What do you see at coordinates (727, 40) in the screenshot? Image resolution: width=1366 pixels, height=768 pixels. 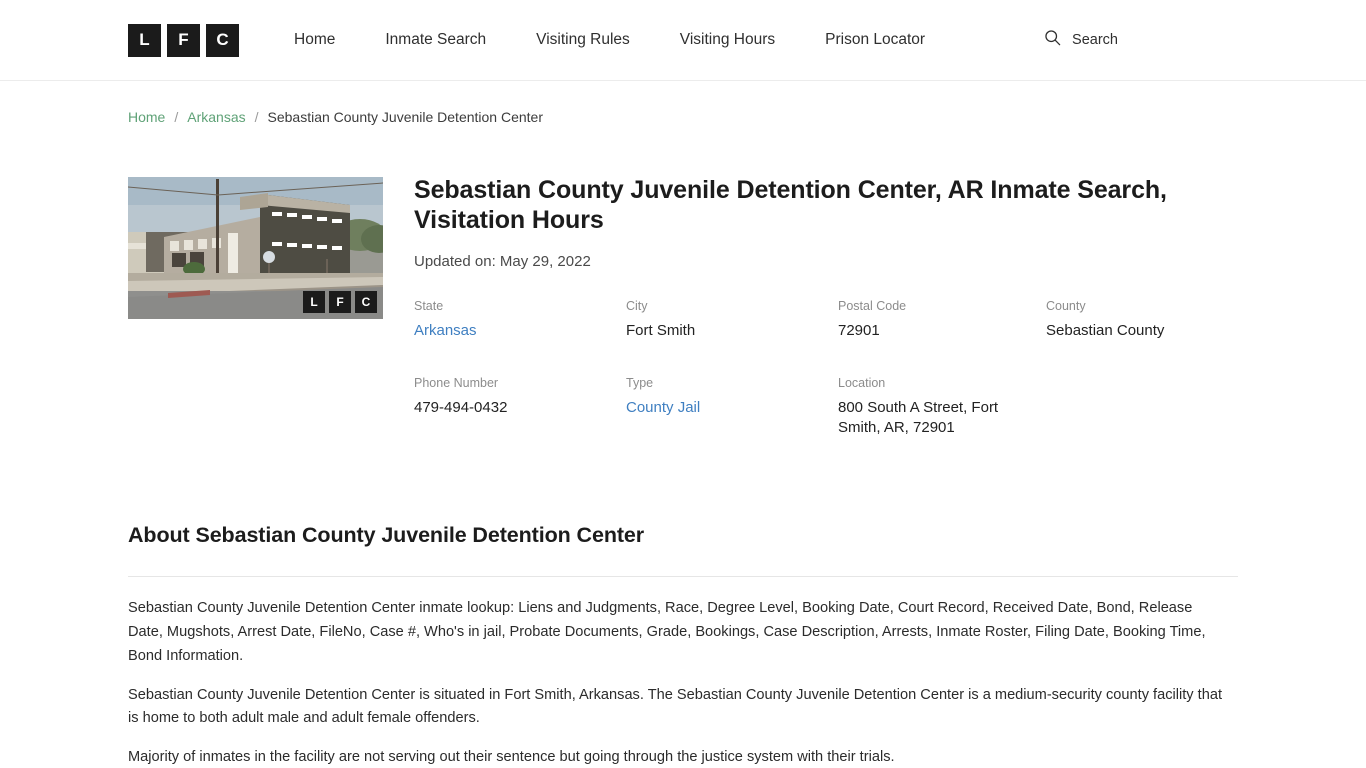 I see `nav-item-visiting-hours: Visiting Hours` at bounding box center [727, 40].